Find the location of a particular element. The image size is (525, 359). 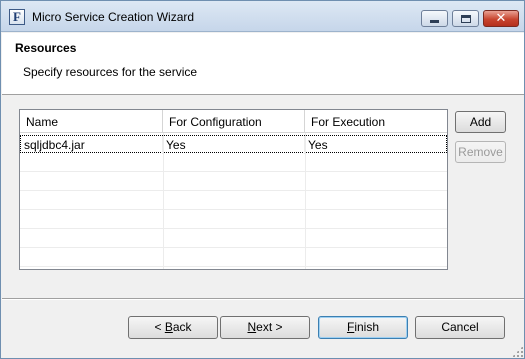

resize-grip is located at coordinates (517, 351).